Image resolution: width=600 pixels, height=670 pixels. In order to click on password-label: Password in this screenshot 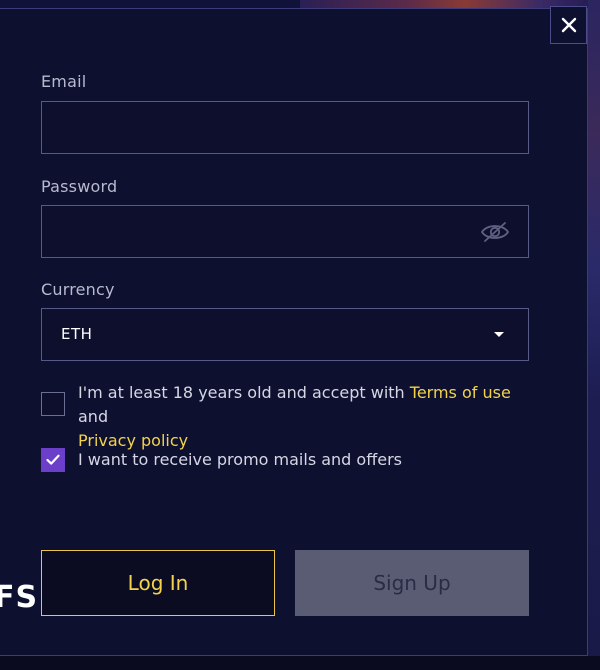, I will do `click(79, 186)`.